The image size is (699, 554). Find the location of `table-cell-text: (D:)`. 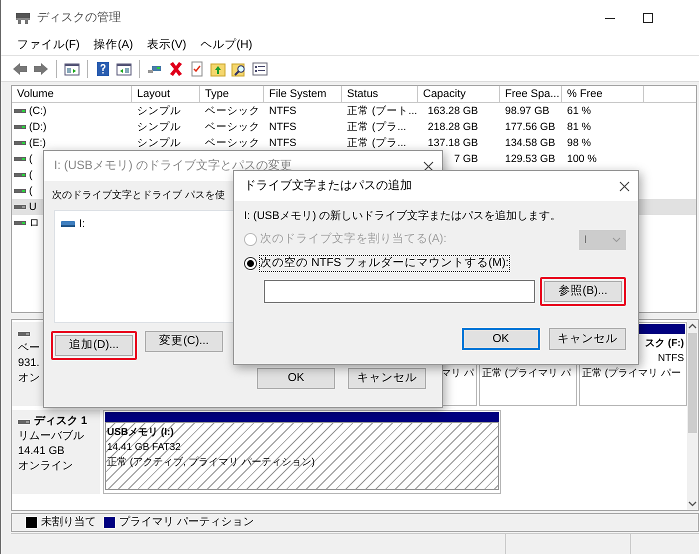

table-cell-text: (D:) is located at coordinates (37, 127).